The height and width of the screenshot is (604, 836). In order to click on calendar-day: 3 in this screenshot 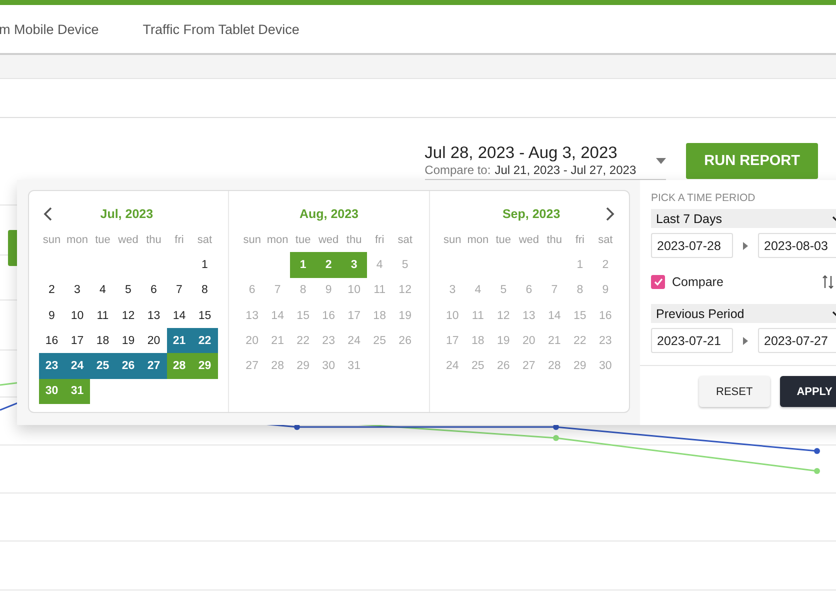, I will do `click(77, 290)`.